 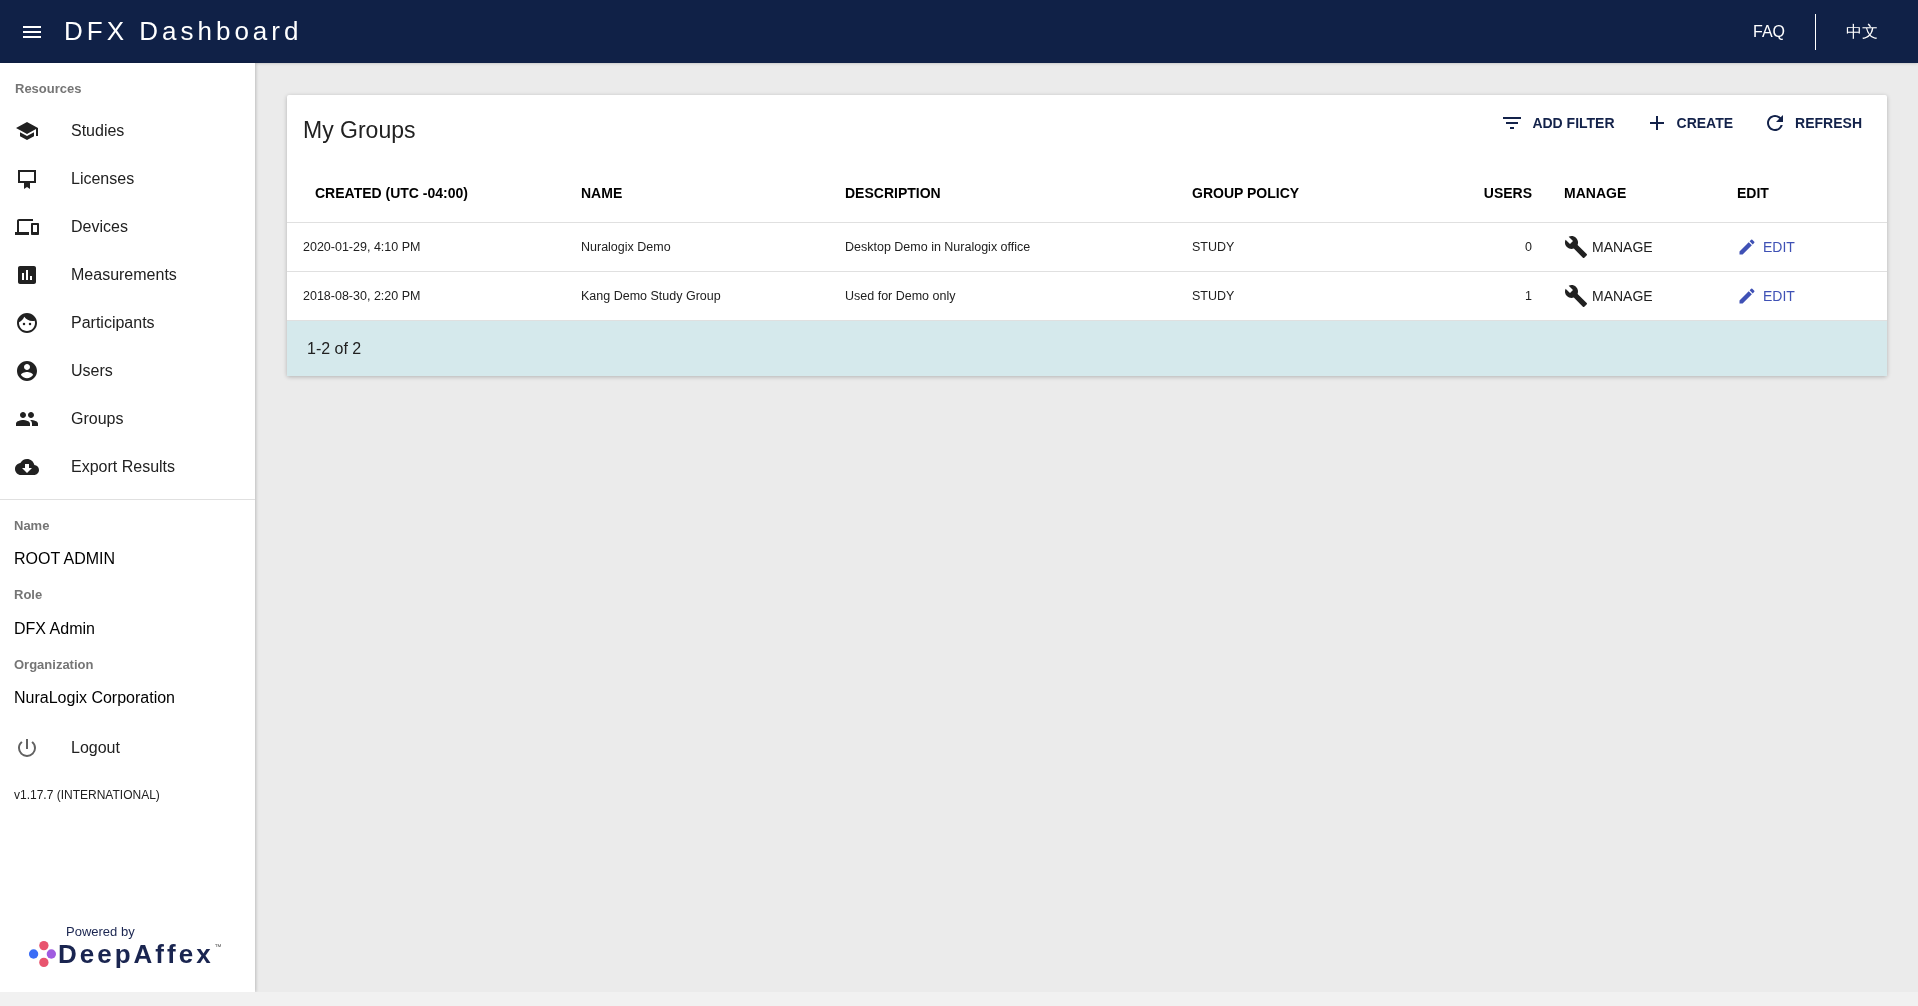 I want to click on field-label: Role, so click(x=29, y=595).